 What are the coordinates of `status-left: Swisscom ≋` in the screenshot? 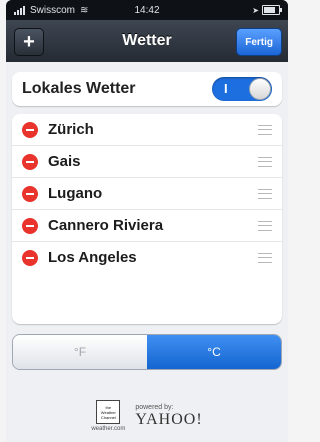 It's located at (51, 10).